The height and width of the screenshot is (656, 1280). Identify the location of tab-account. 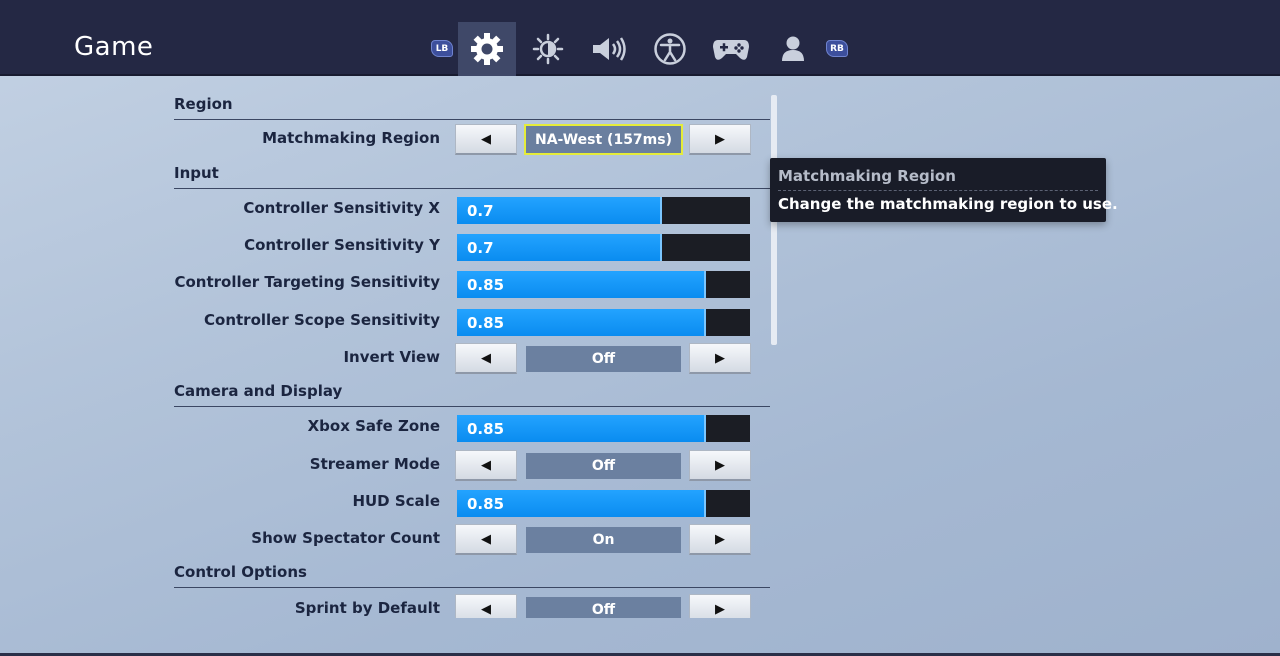
(793, 49).